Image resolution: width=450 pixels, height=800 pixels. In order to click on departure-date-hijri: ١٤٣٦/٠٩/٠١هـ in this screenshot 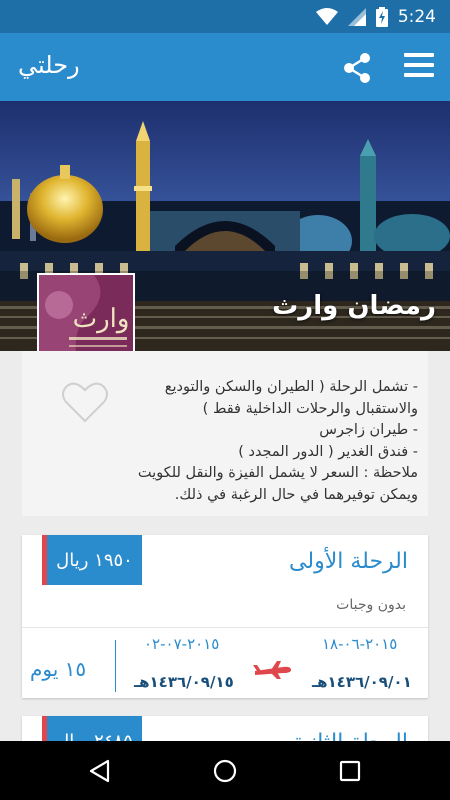, I will do `click(362, 682)`.